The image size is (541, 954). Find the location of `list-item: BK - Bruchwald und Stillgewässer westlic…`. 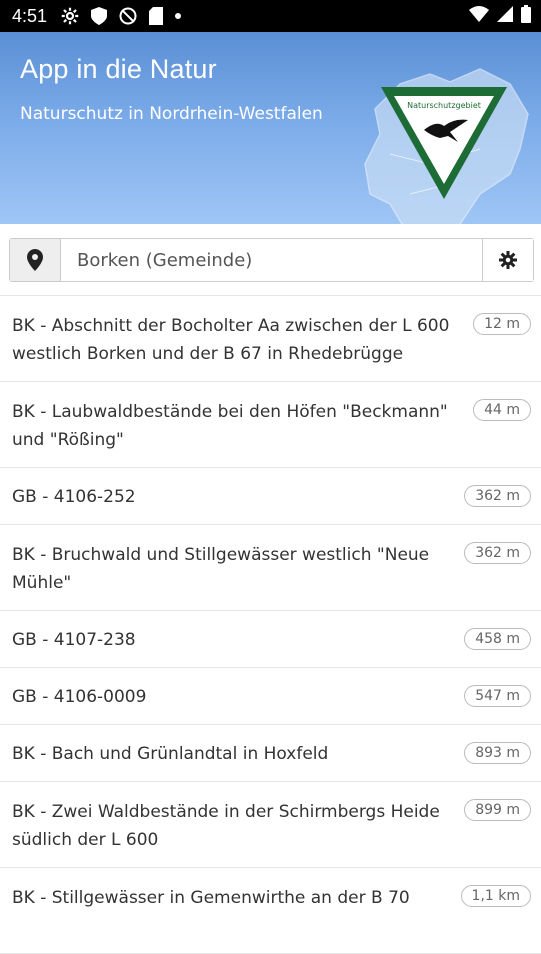

list-item: BK - Bruchwald und Stillgewässer westlic… is located at coordinates (270, 568).